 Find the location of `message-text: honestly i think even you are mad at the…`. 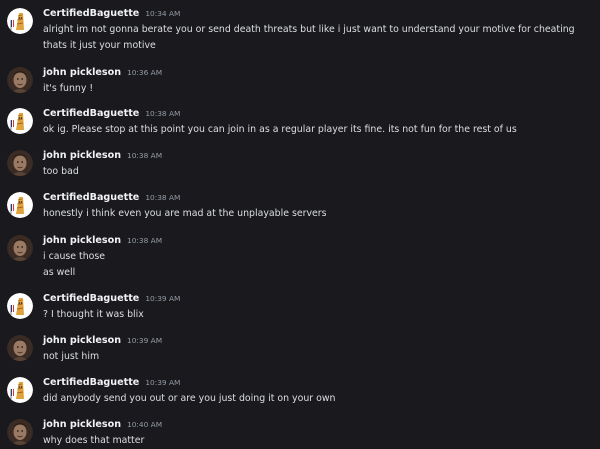

message-text: honestly i think even you are mad at the… is located at coordinates (185, 213).